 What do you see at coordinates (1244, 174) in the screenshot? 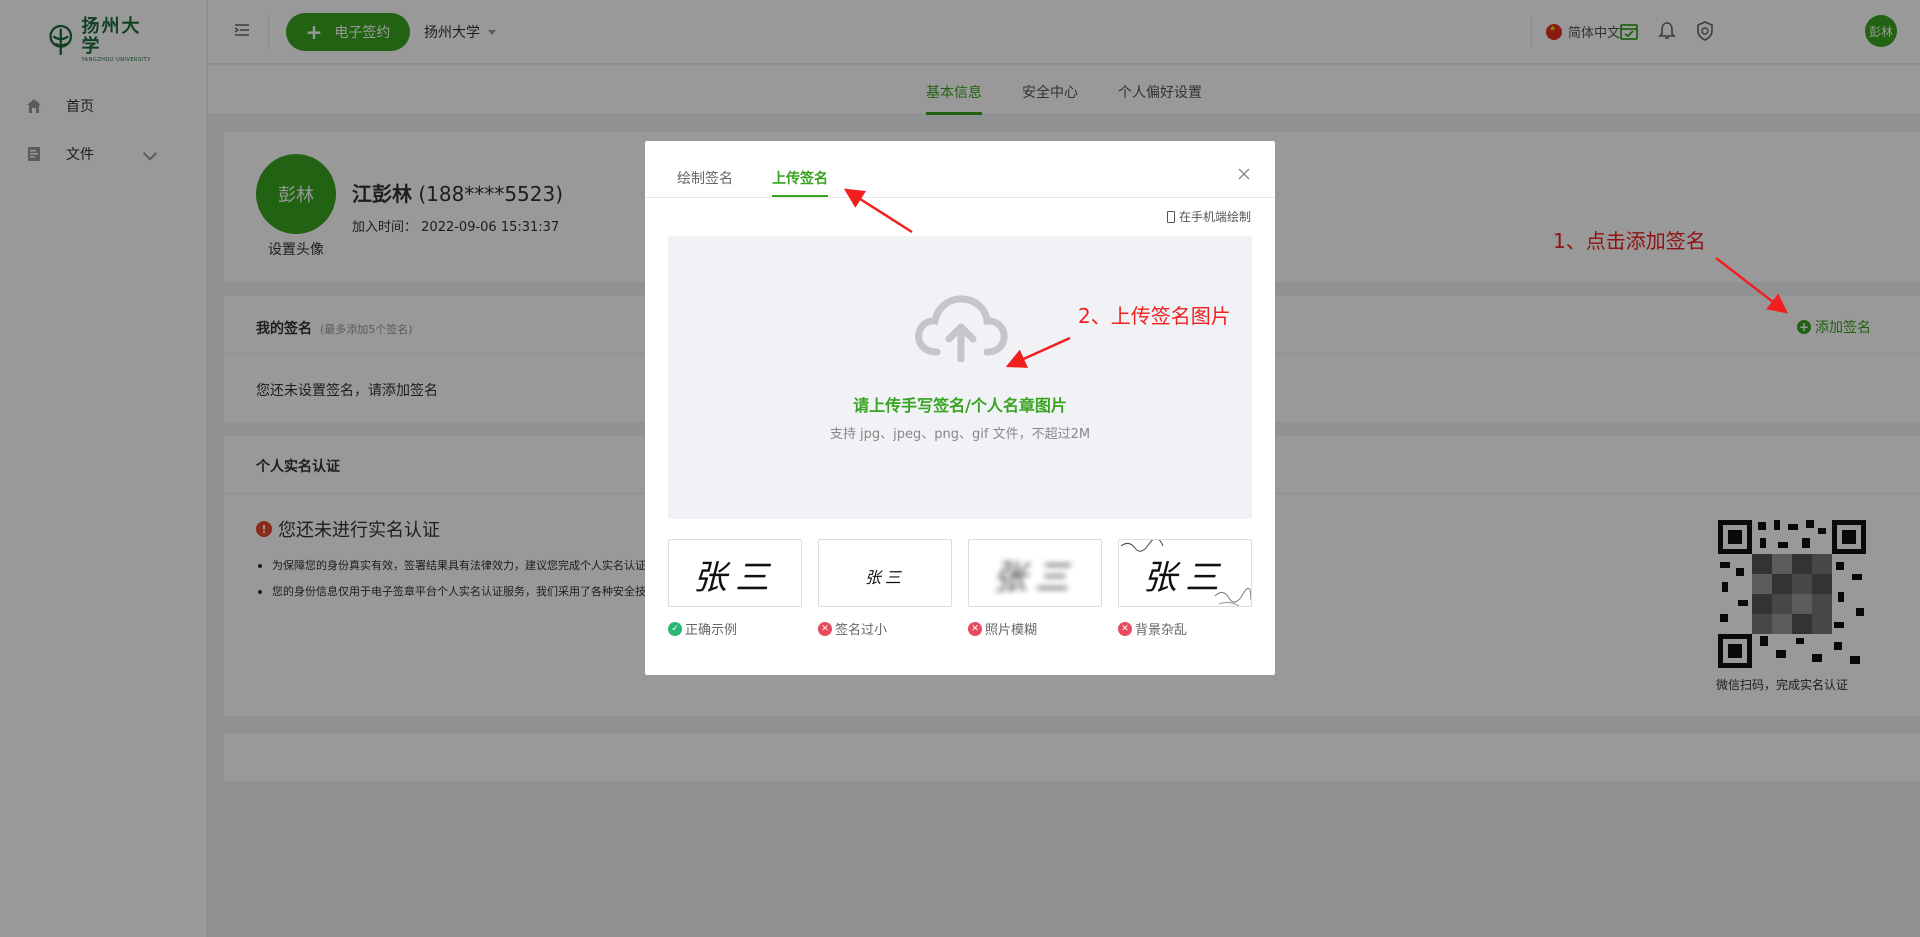
I see `close-icon` at bounding box center [1244, 174].